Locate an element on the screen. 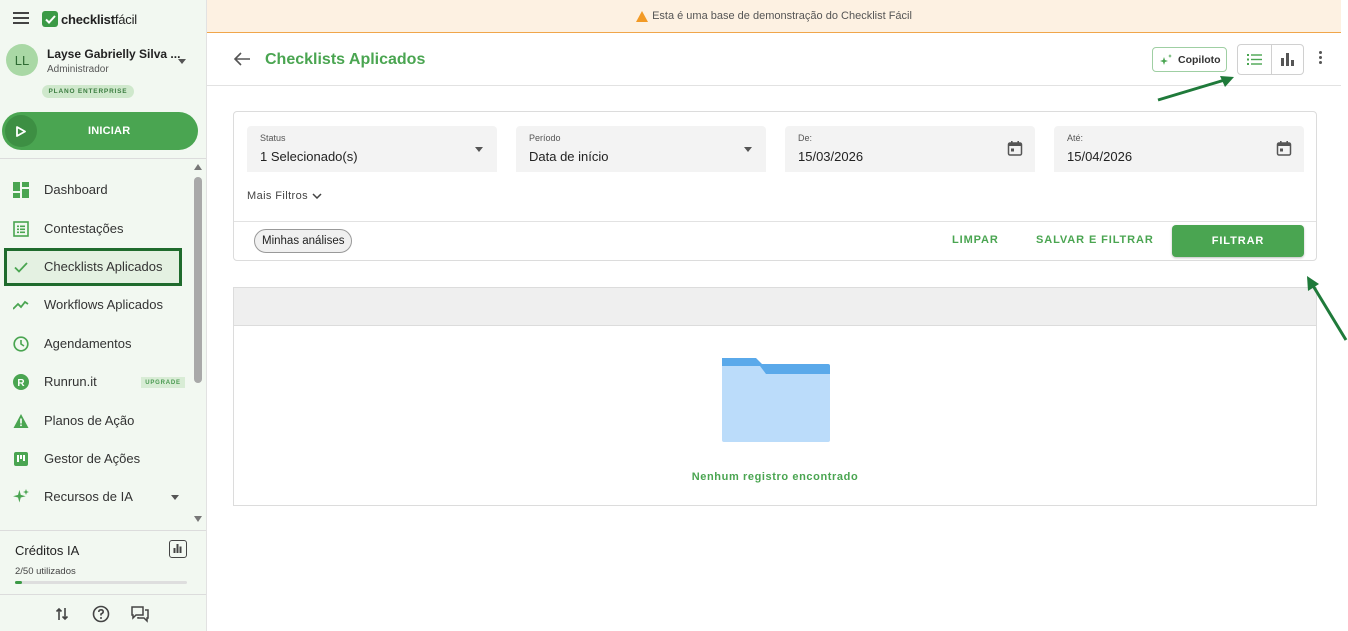 Image resolution: width=1348 pixels, height=631 pixels. status-select-value: 1 Selecionado(s) is located at coordinates (309, 156).